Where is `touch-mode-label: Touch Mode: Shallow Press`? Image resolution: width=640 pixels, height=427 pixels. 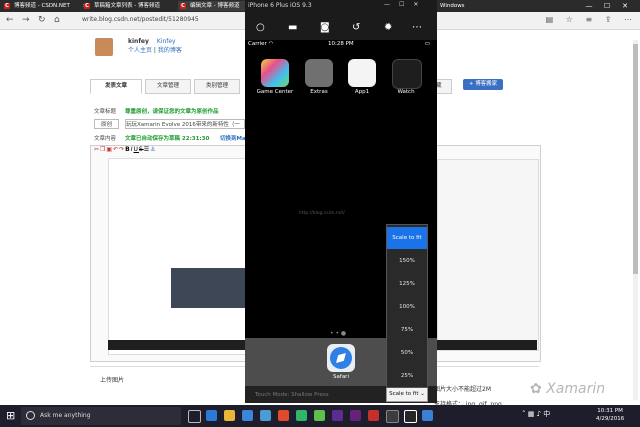
touch-mode-label: Touch Mode: Shallow Press is located at coordinates (292, 395).